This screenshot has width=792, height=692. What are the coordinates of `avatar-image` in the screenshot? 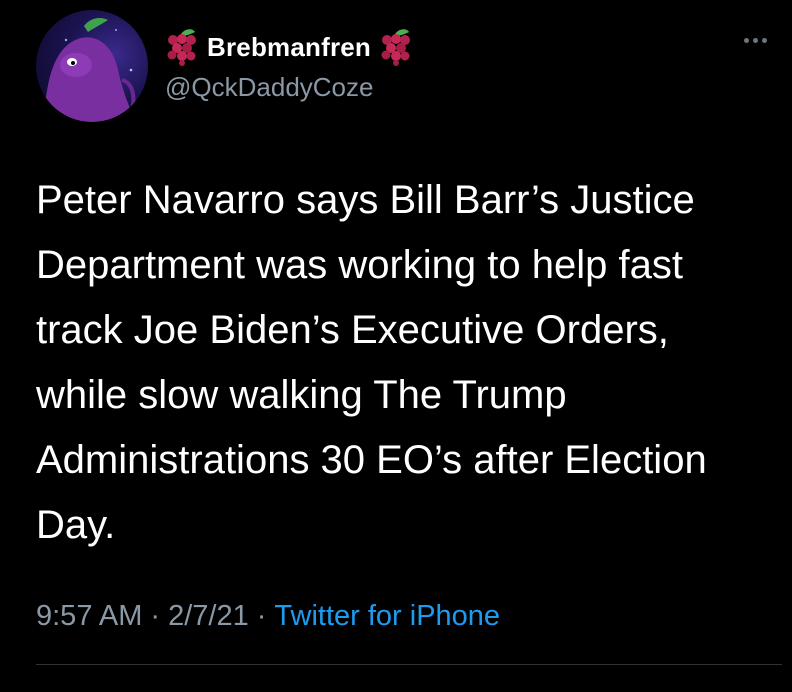 It's located at (90, 70).